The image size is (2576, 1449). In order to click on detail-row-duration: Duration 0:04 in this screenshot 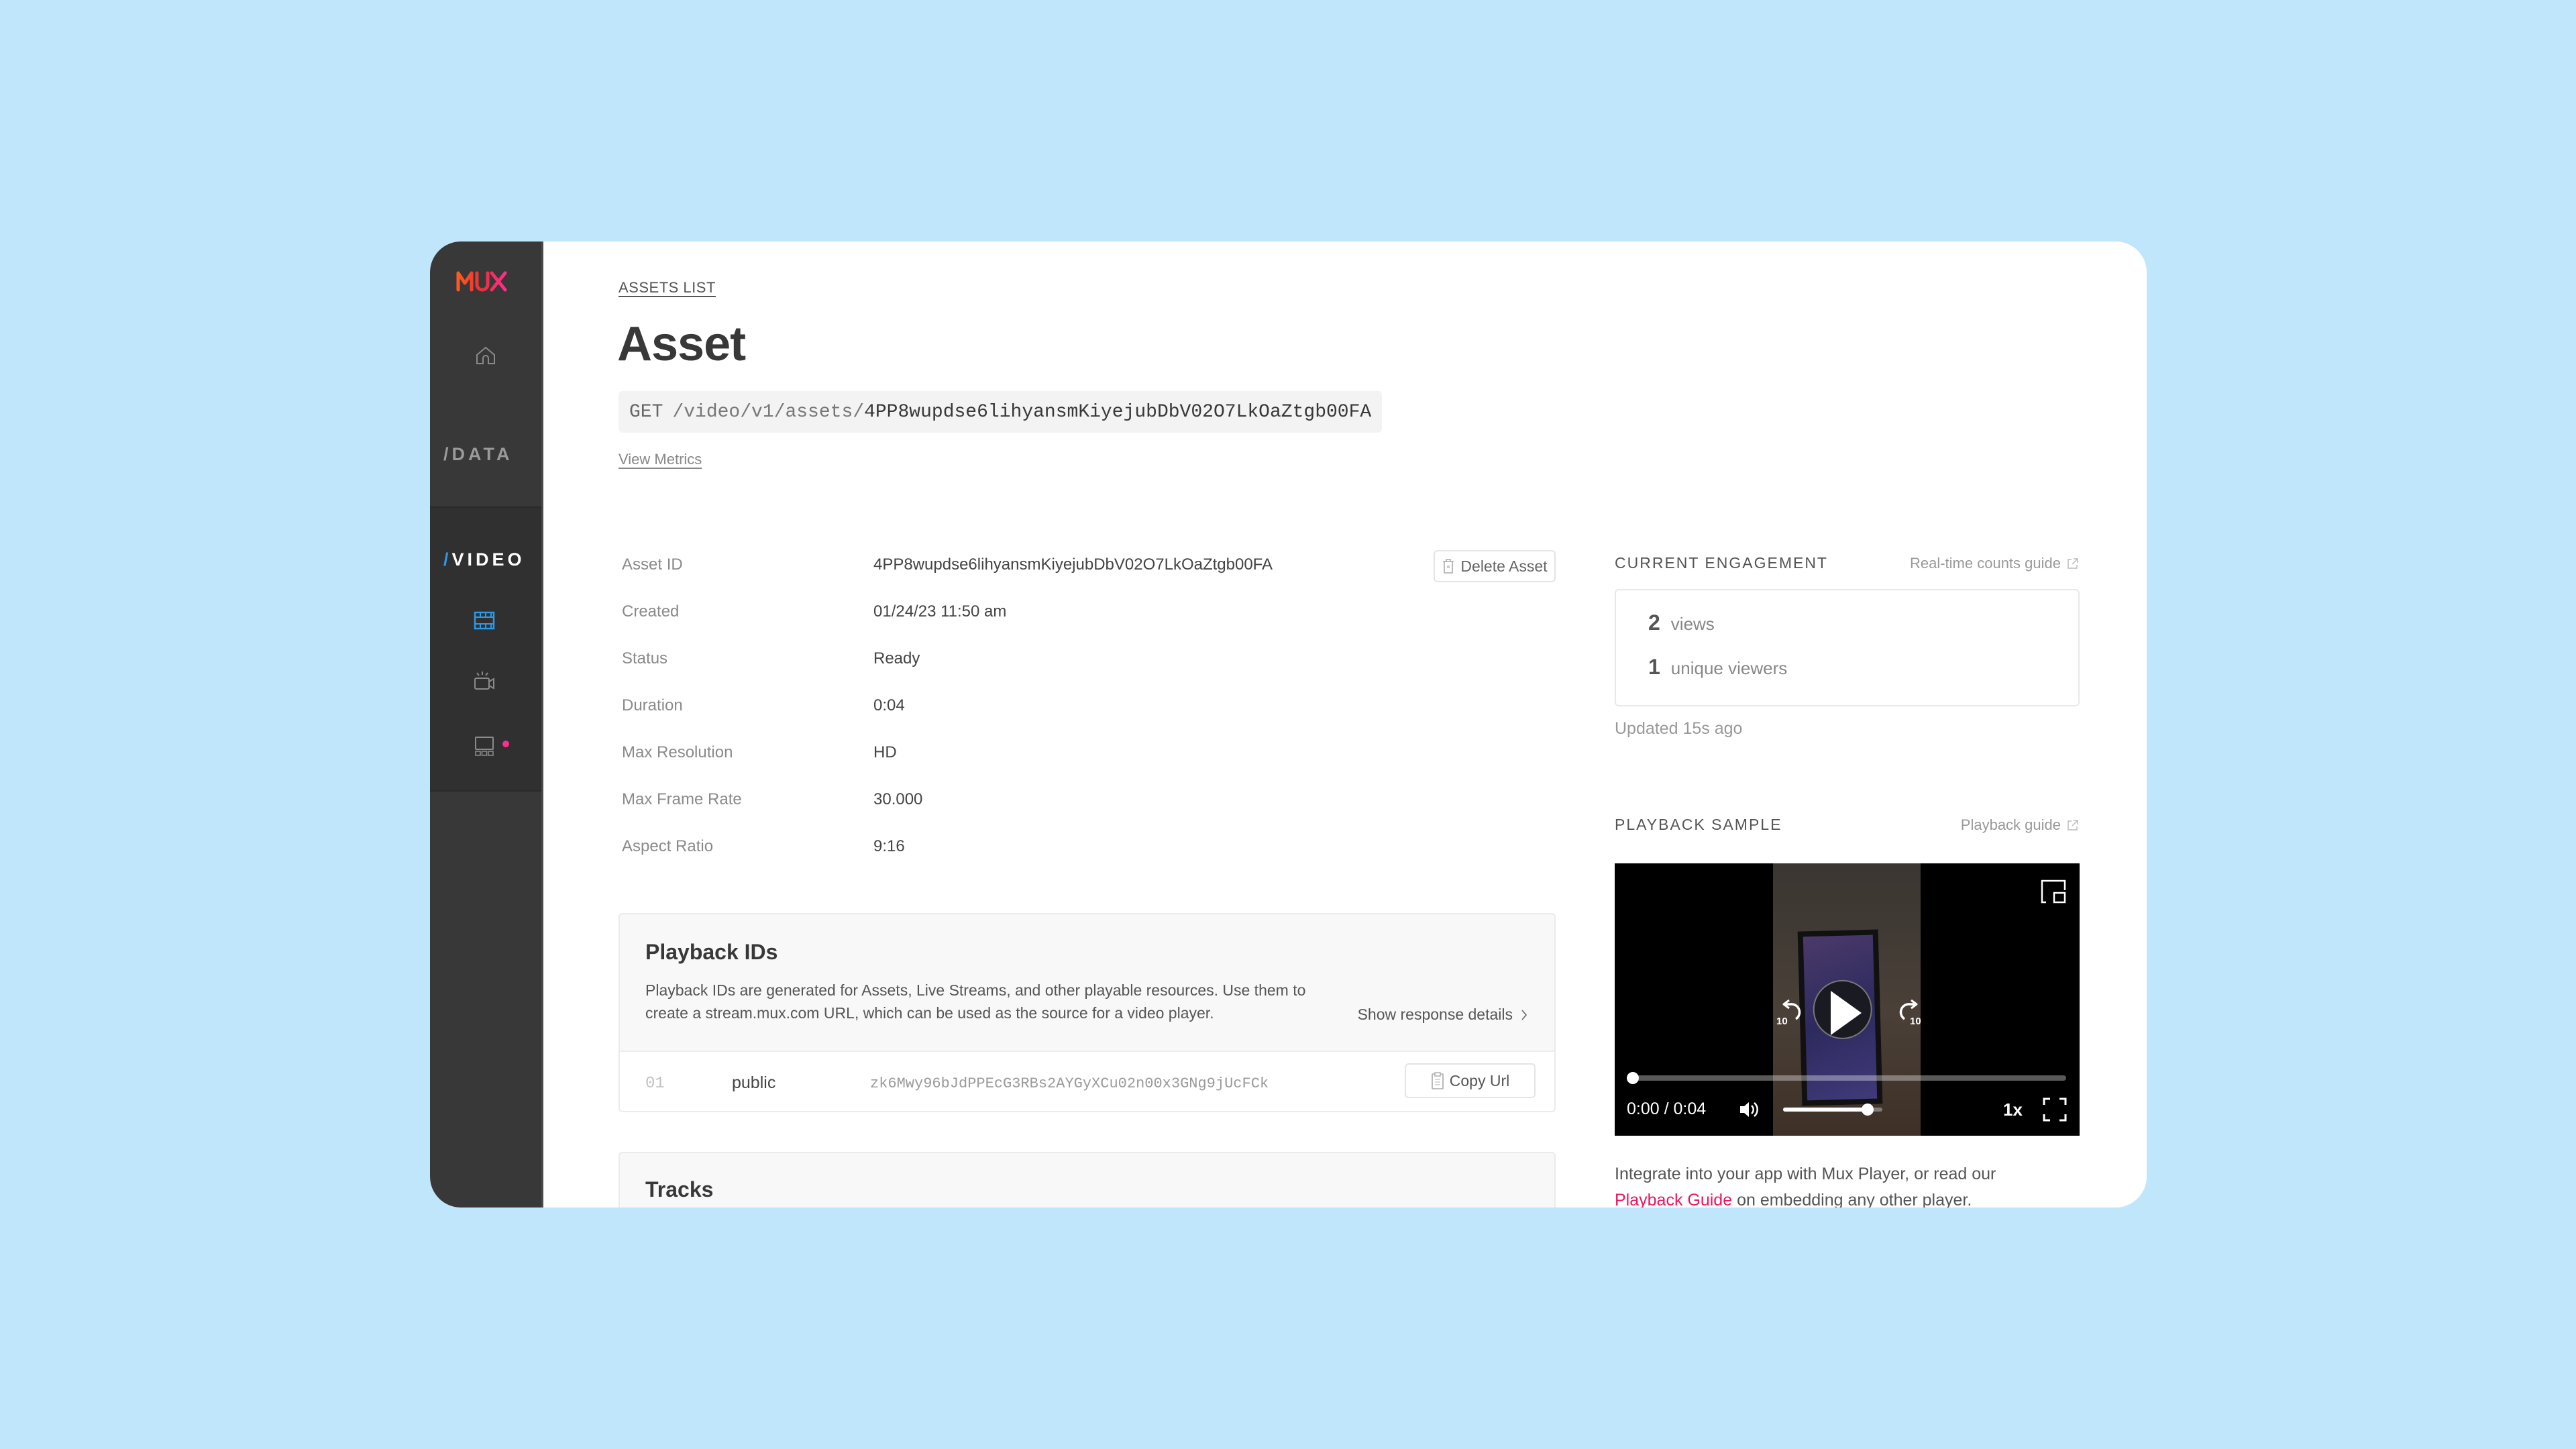, I will do `click(763, 705)`.